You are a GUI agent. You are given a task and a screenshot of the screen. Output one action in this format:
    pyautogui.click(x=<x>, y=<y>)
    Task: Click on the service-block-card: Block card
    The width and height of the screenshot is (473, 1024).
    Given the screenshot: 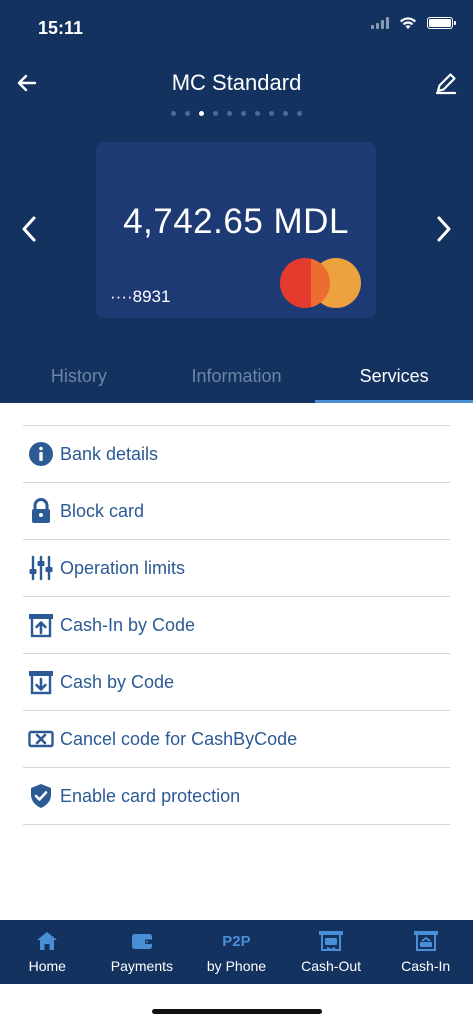 What is the action you would take?
    pyautogui.click(x=236, y=511)
    